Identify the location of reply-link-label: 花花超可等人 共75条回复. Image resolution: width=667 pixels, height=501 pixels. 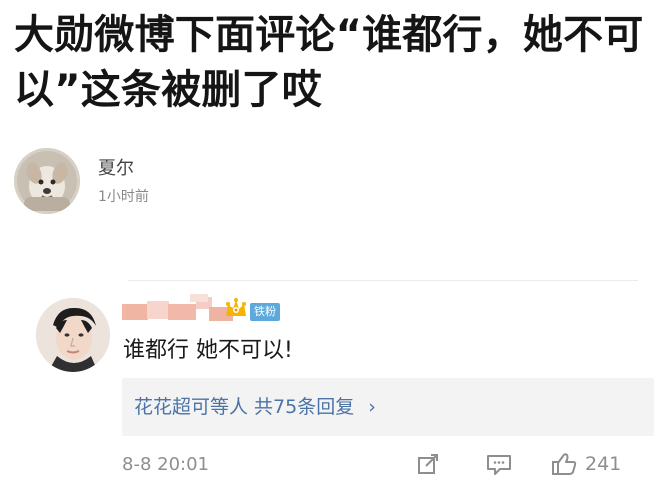
(244, 407).